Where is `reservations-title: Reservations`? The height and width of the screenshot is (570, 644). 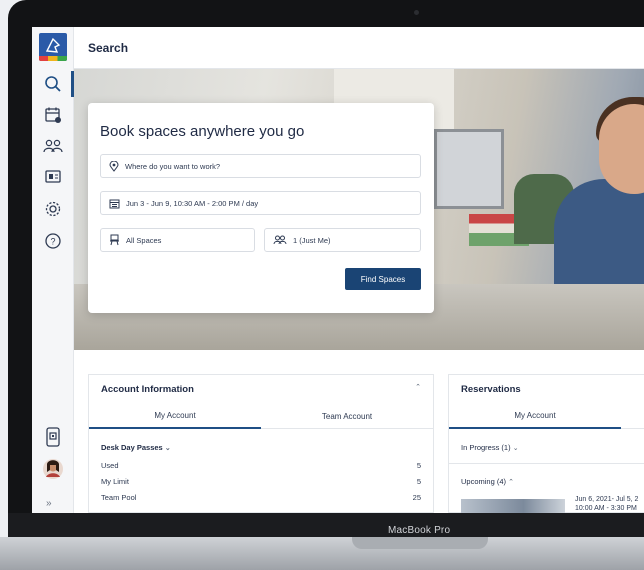 reservations-title: Reservations is located at coordinates (491, 389).